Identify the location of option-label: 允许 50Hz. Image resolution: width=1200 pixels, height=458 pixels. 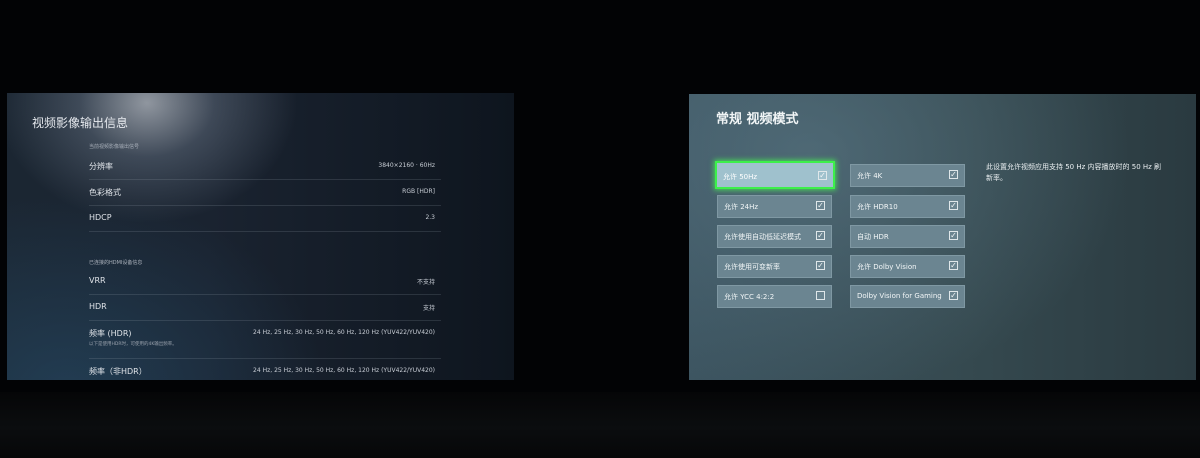
(740, 177).